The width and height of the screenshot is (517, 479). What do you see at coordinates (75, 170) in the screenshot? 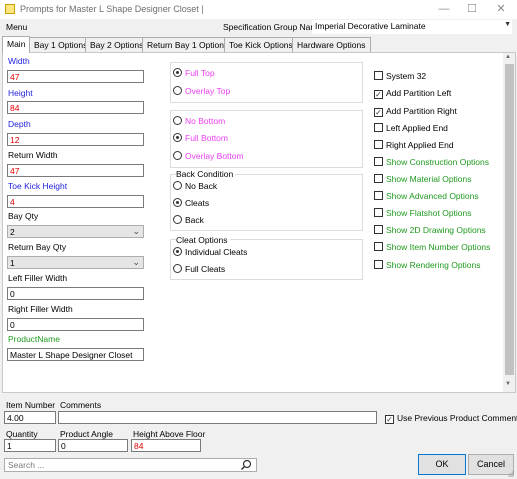
I see `return-width-input: 47` at bounding box center [75, 170].